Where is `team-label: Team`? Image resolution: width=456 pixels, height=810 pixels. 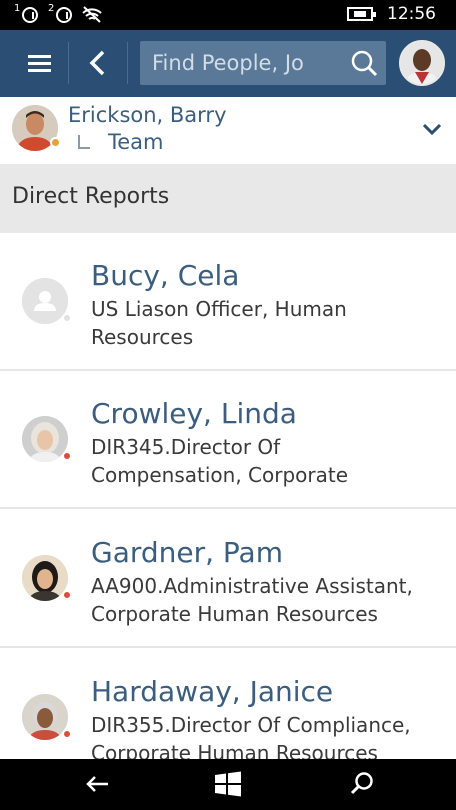 team-label: Team is located at coordinates (136, 142).